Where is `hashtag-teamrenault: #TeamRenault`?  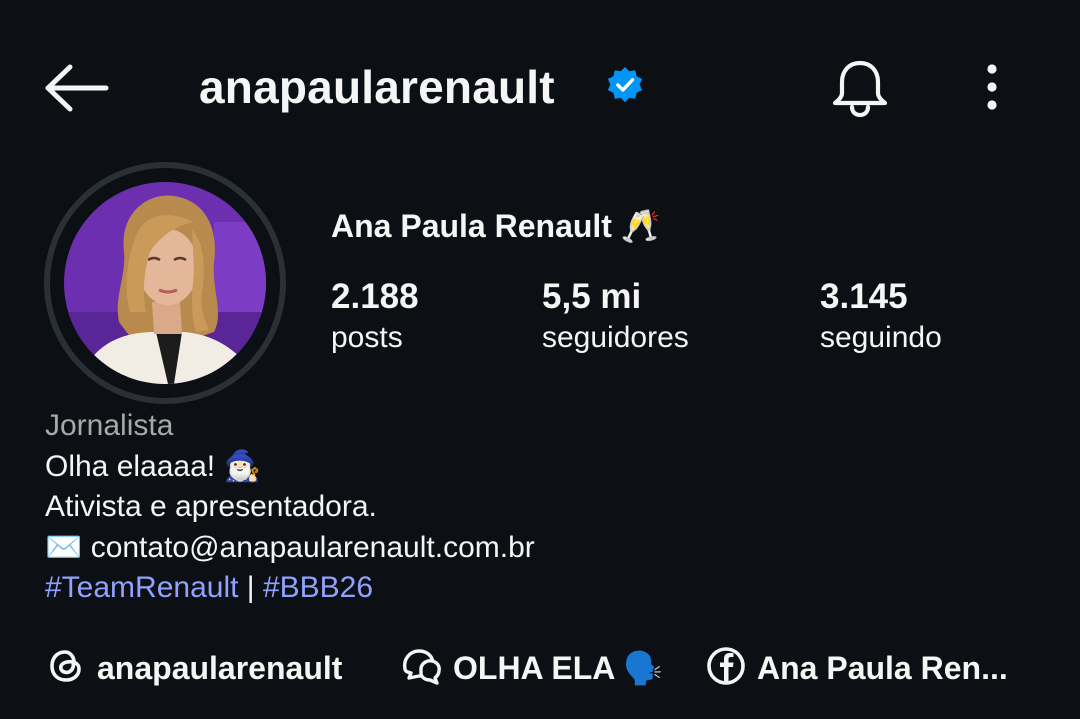
hashtag-teamrenault: #TeamRenault is located at coordinates (141, 587).